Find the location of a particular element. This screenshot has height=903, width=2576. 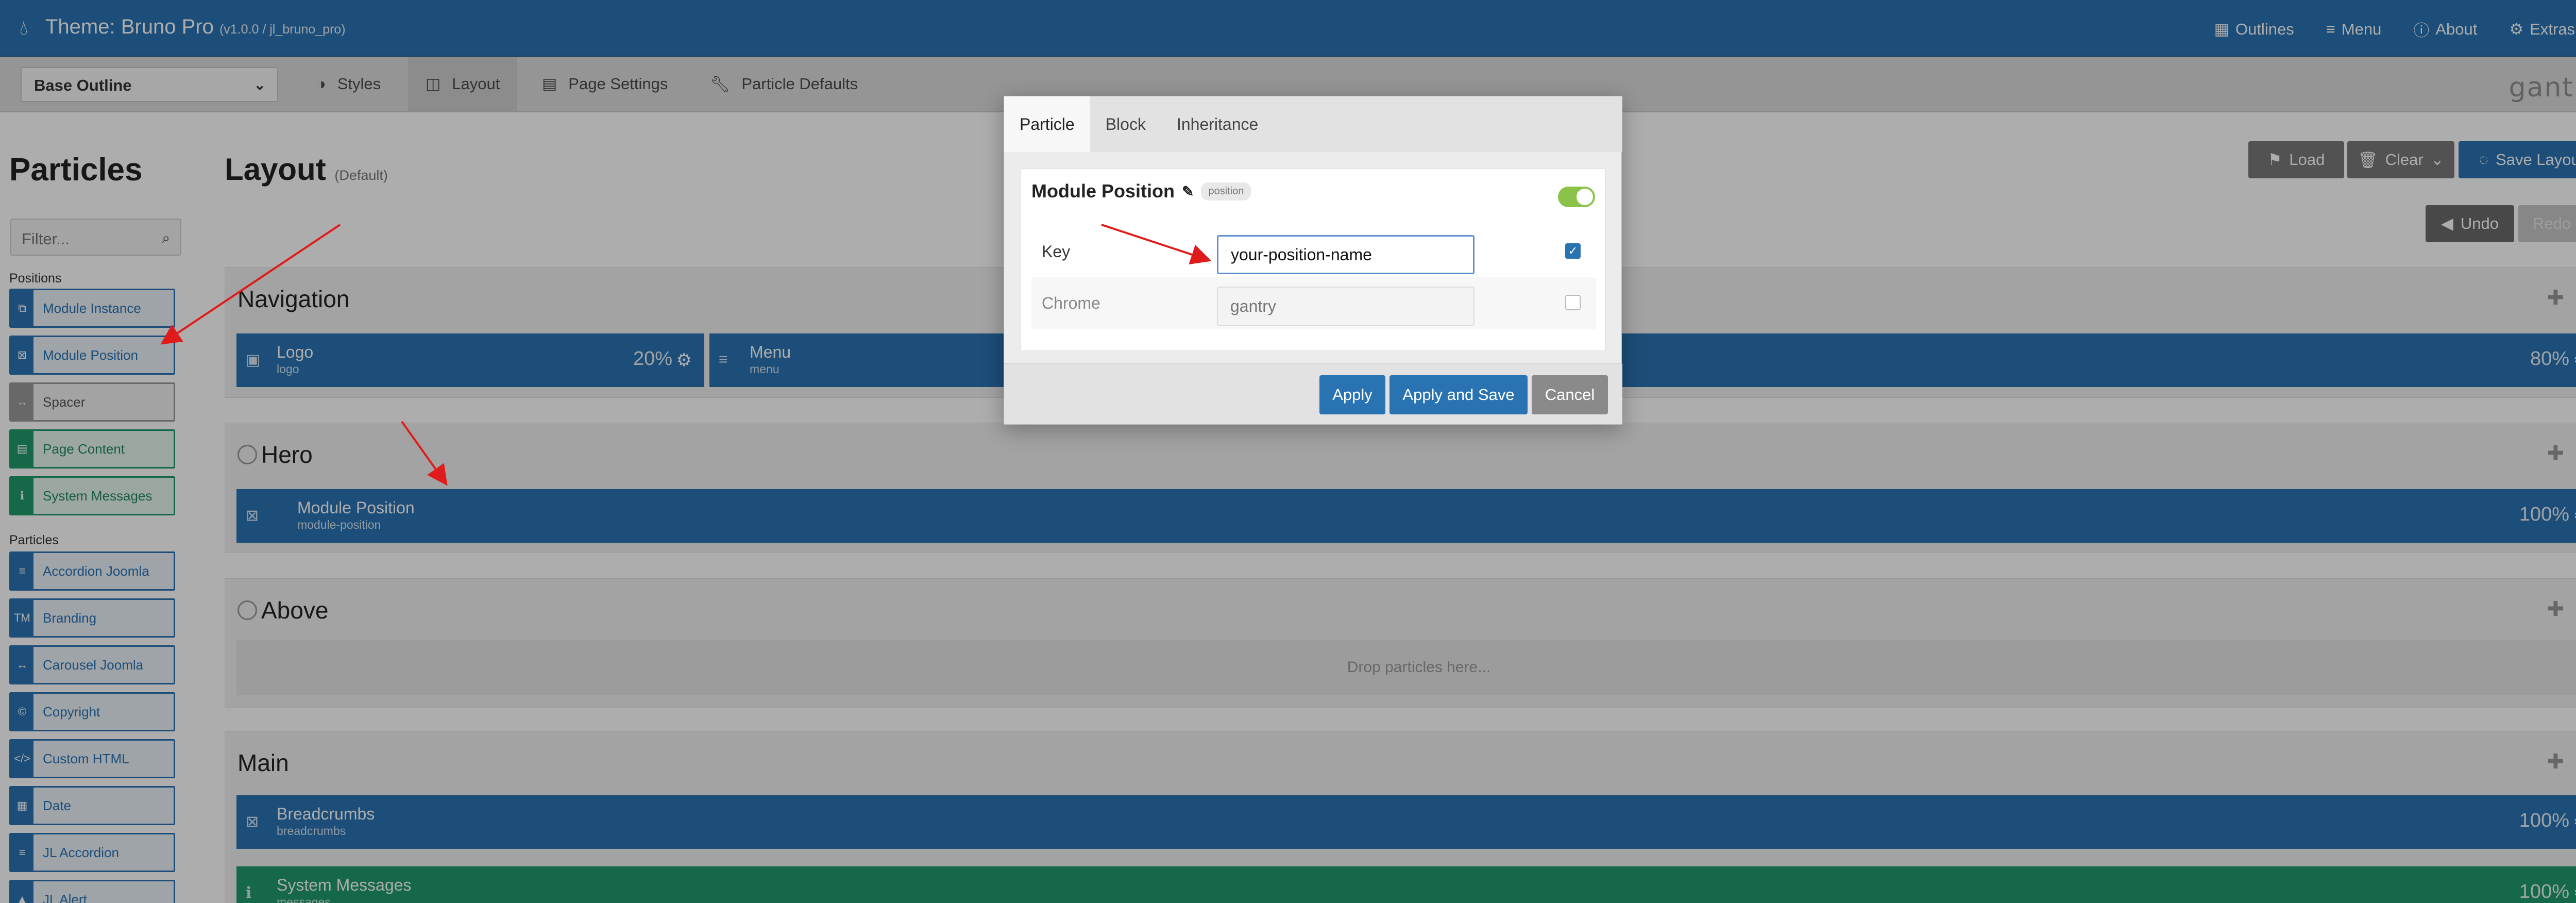

chrome-field-row: Chrome is located at coordinates (1313, 303).